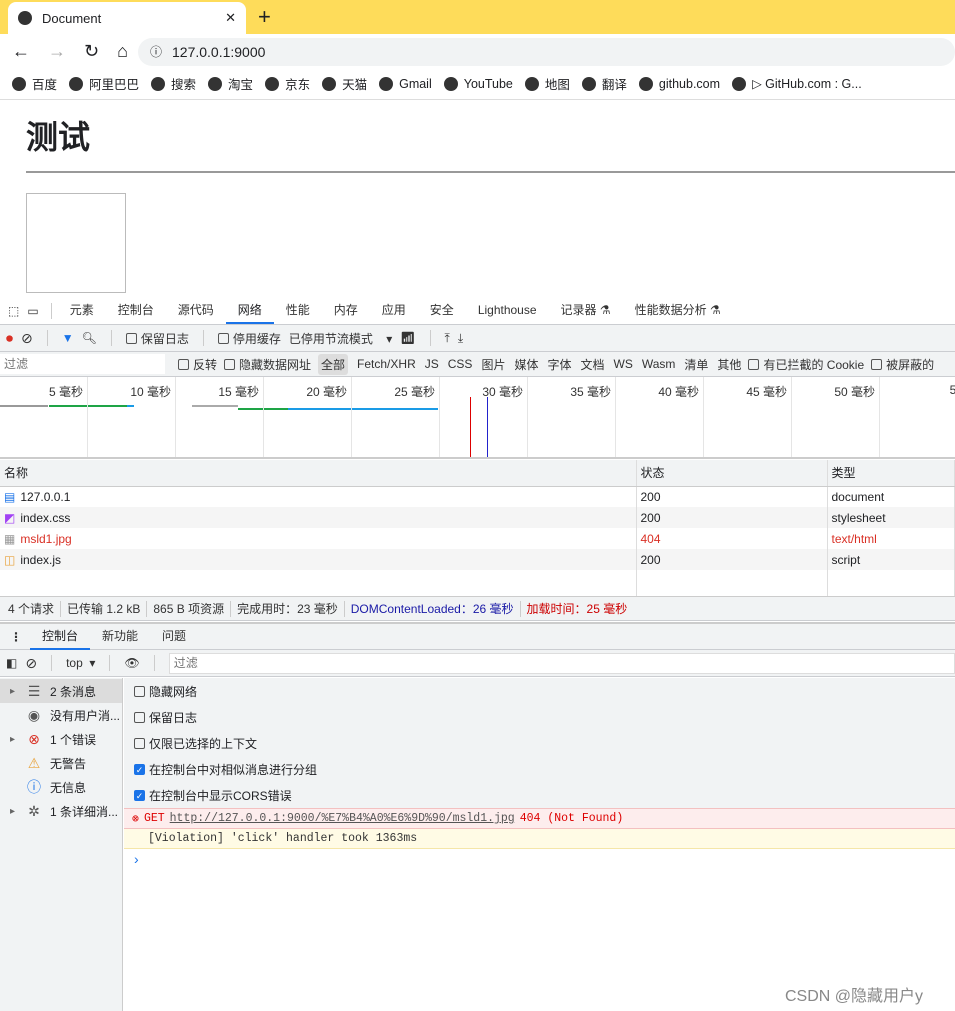 This screenshot has height=1011, width=955. What do you see at coordinates (477, 559) in the screenshot?
I see `request-row: ◫ index.js 200 script` at bounding box center [477, 559].